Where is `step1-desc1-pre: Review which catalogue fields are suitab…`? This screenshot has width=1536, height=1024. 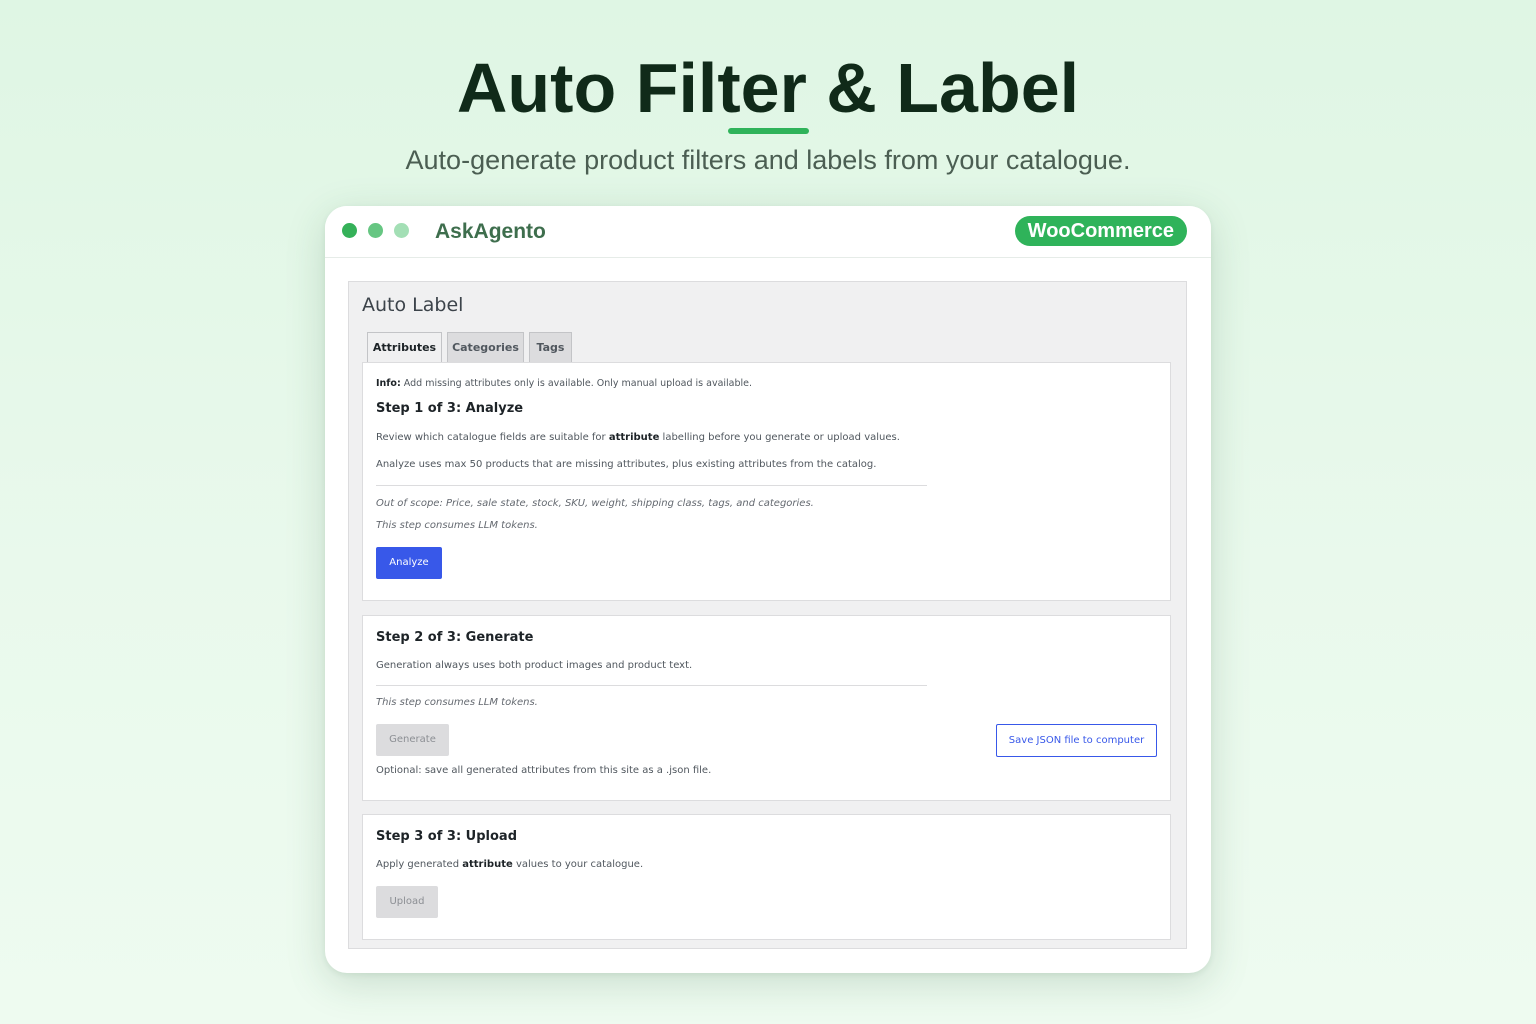 step1-desc1-pre: Review which catalogue fields are suitab… is located at coordinates (491, 437).